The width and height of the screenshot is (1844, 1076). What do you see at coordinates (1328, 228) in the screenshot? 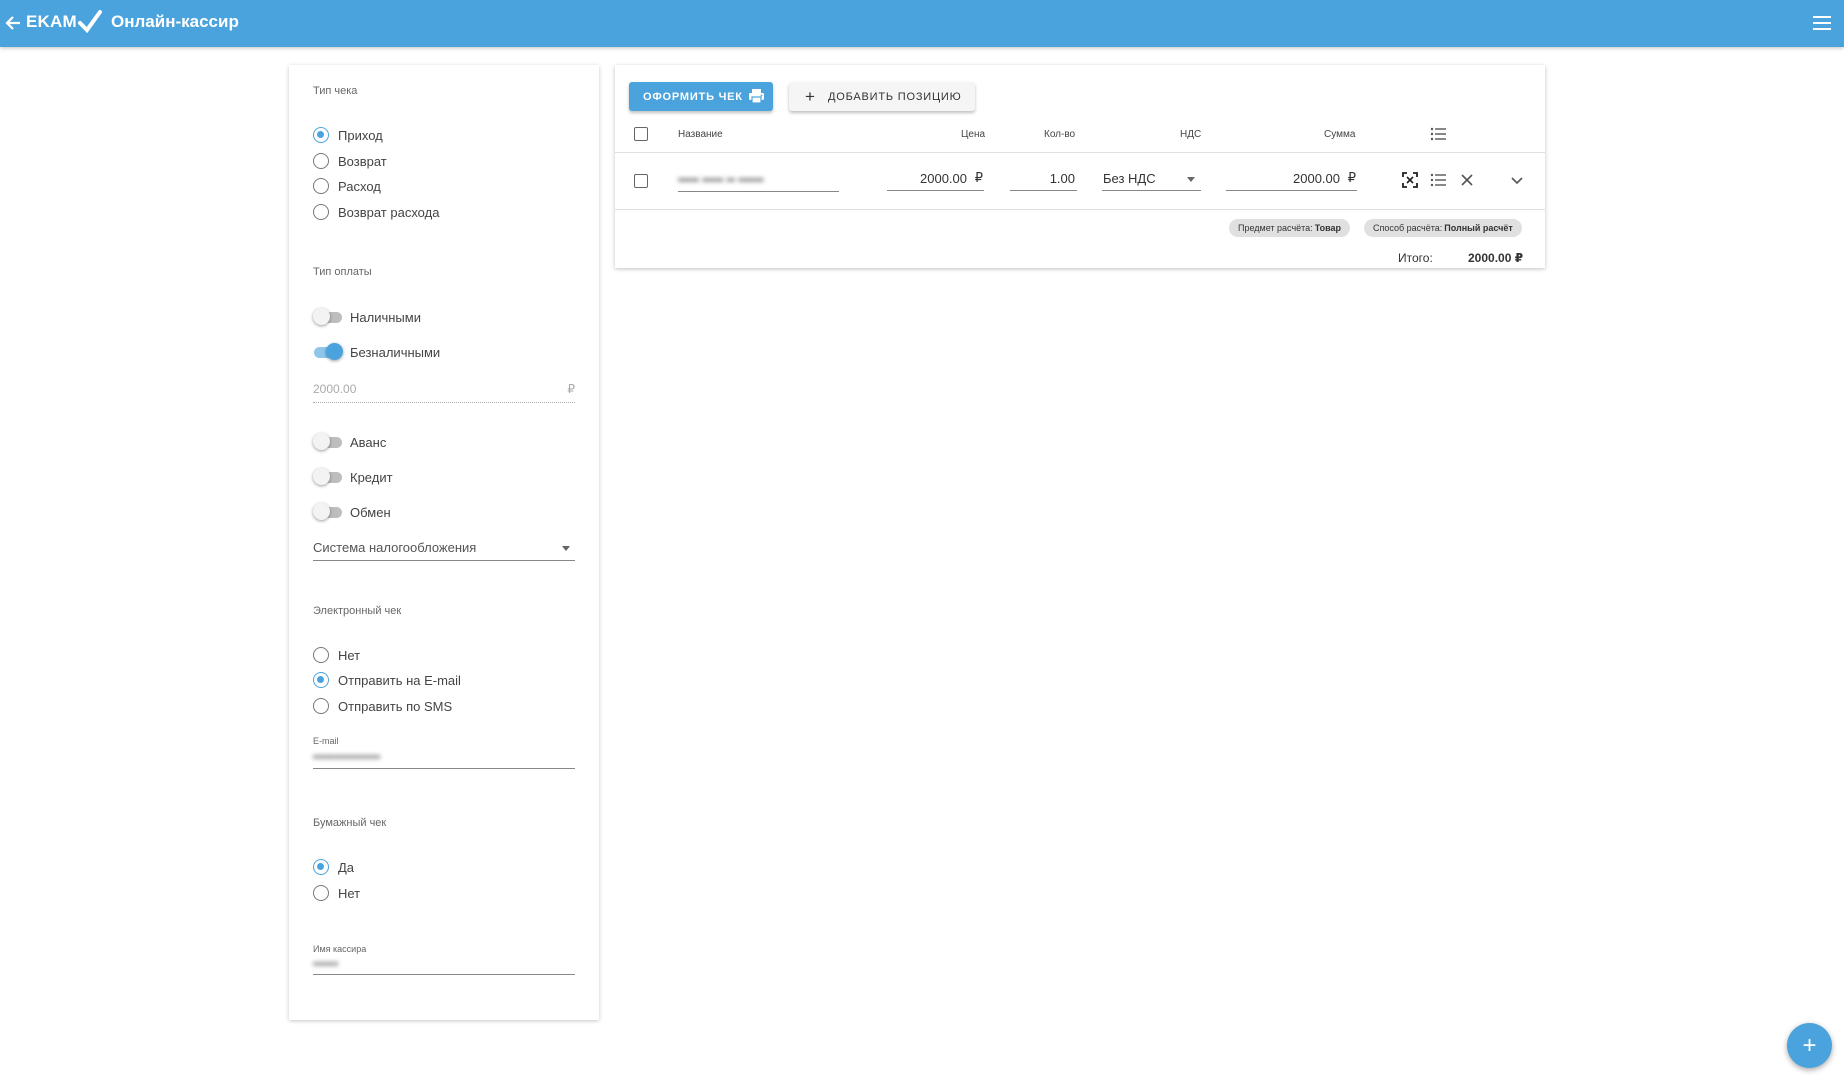
I see `chip-value: Товар` at bounding box center [1328, 228].